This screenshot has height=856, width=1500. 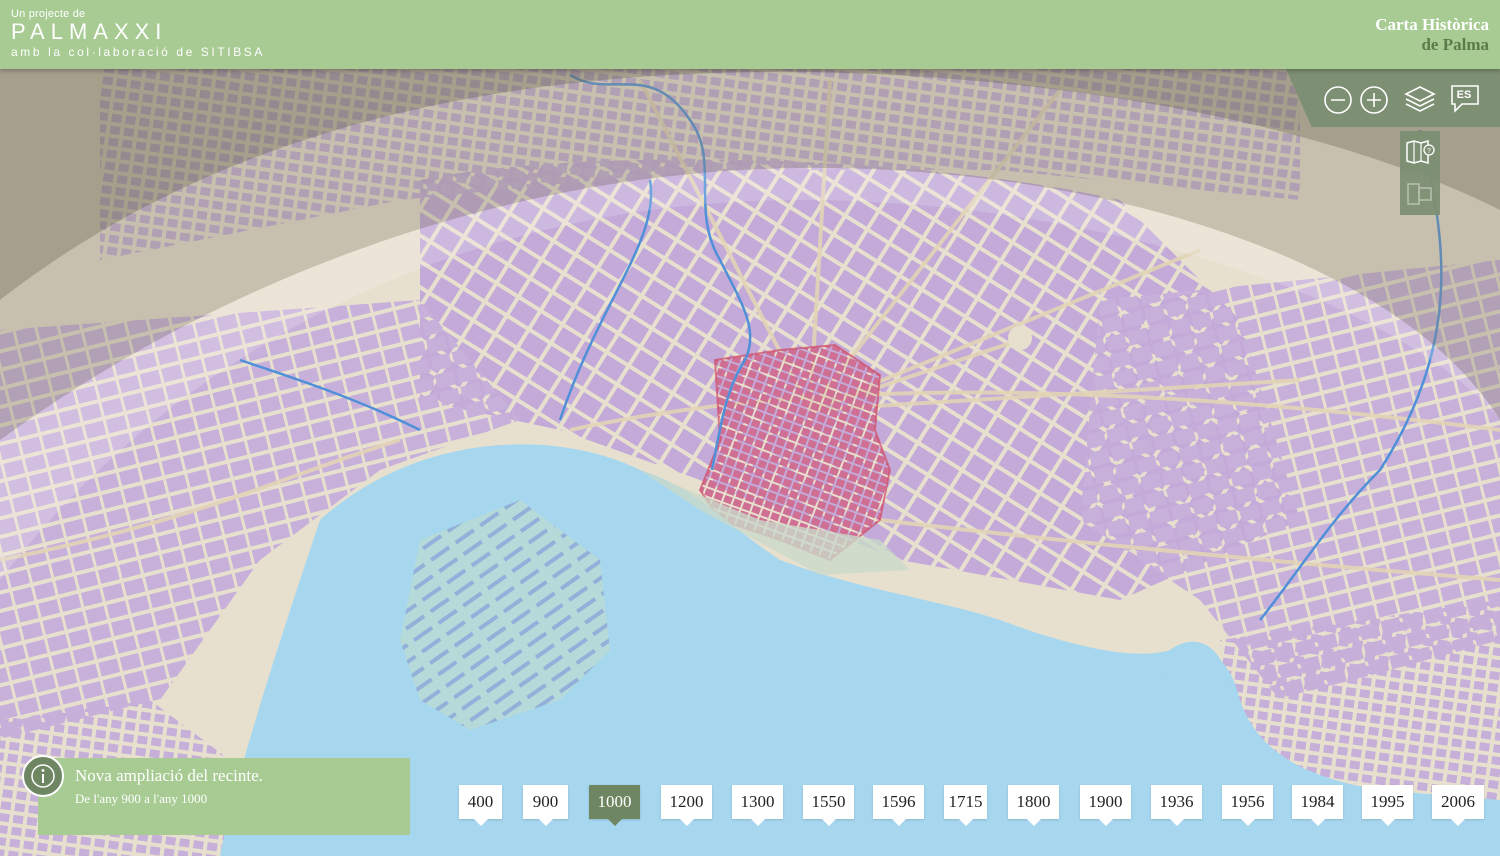 I want to click on minus-circle-icon, so click(x=1338, y=100).